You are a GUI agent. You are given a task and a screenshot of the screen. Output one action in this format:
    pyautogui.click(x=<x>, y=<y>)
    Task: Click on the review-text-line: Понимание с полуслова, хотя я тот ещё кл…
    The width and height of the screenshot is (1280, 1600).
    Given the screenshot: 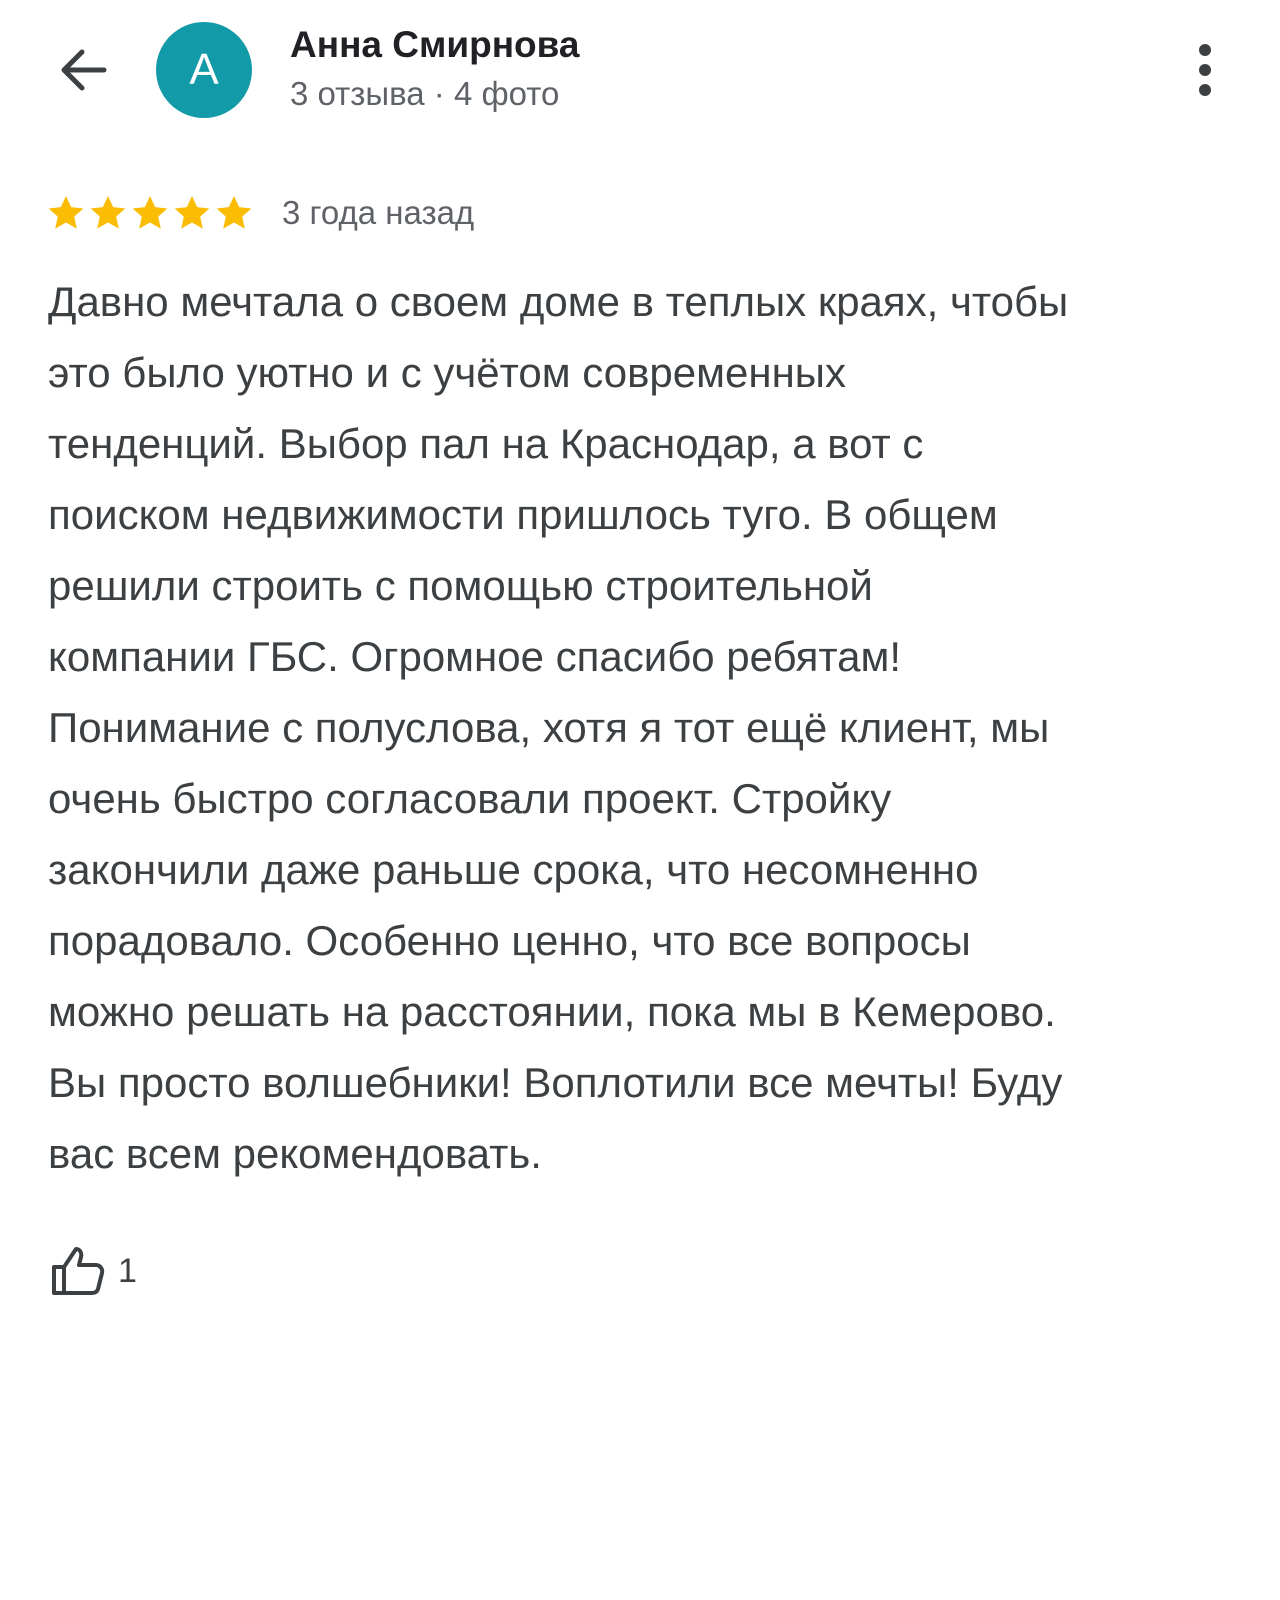 What is the action you would take?
    pyautogui.click(x=549, y=727)
    